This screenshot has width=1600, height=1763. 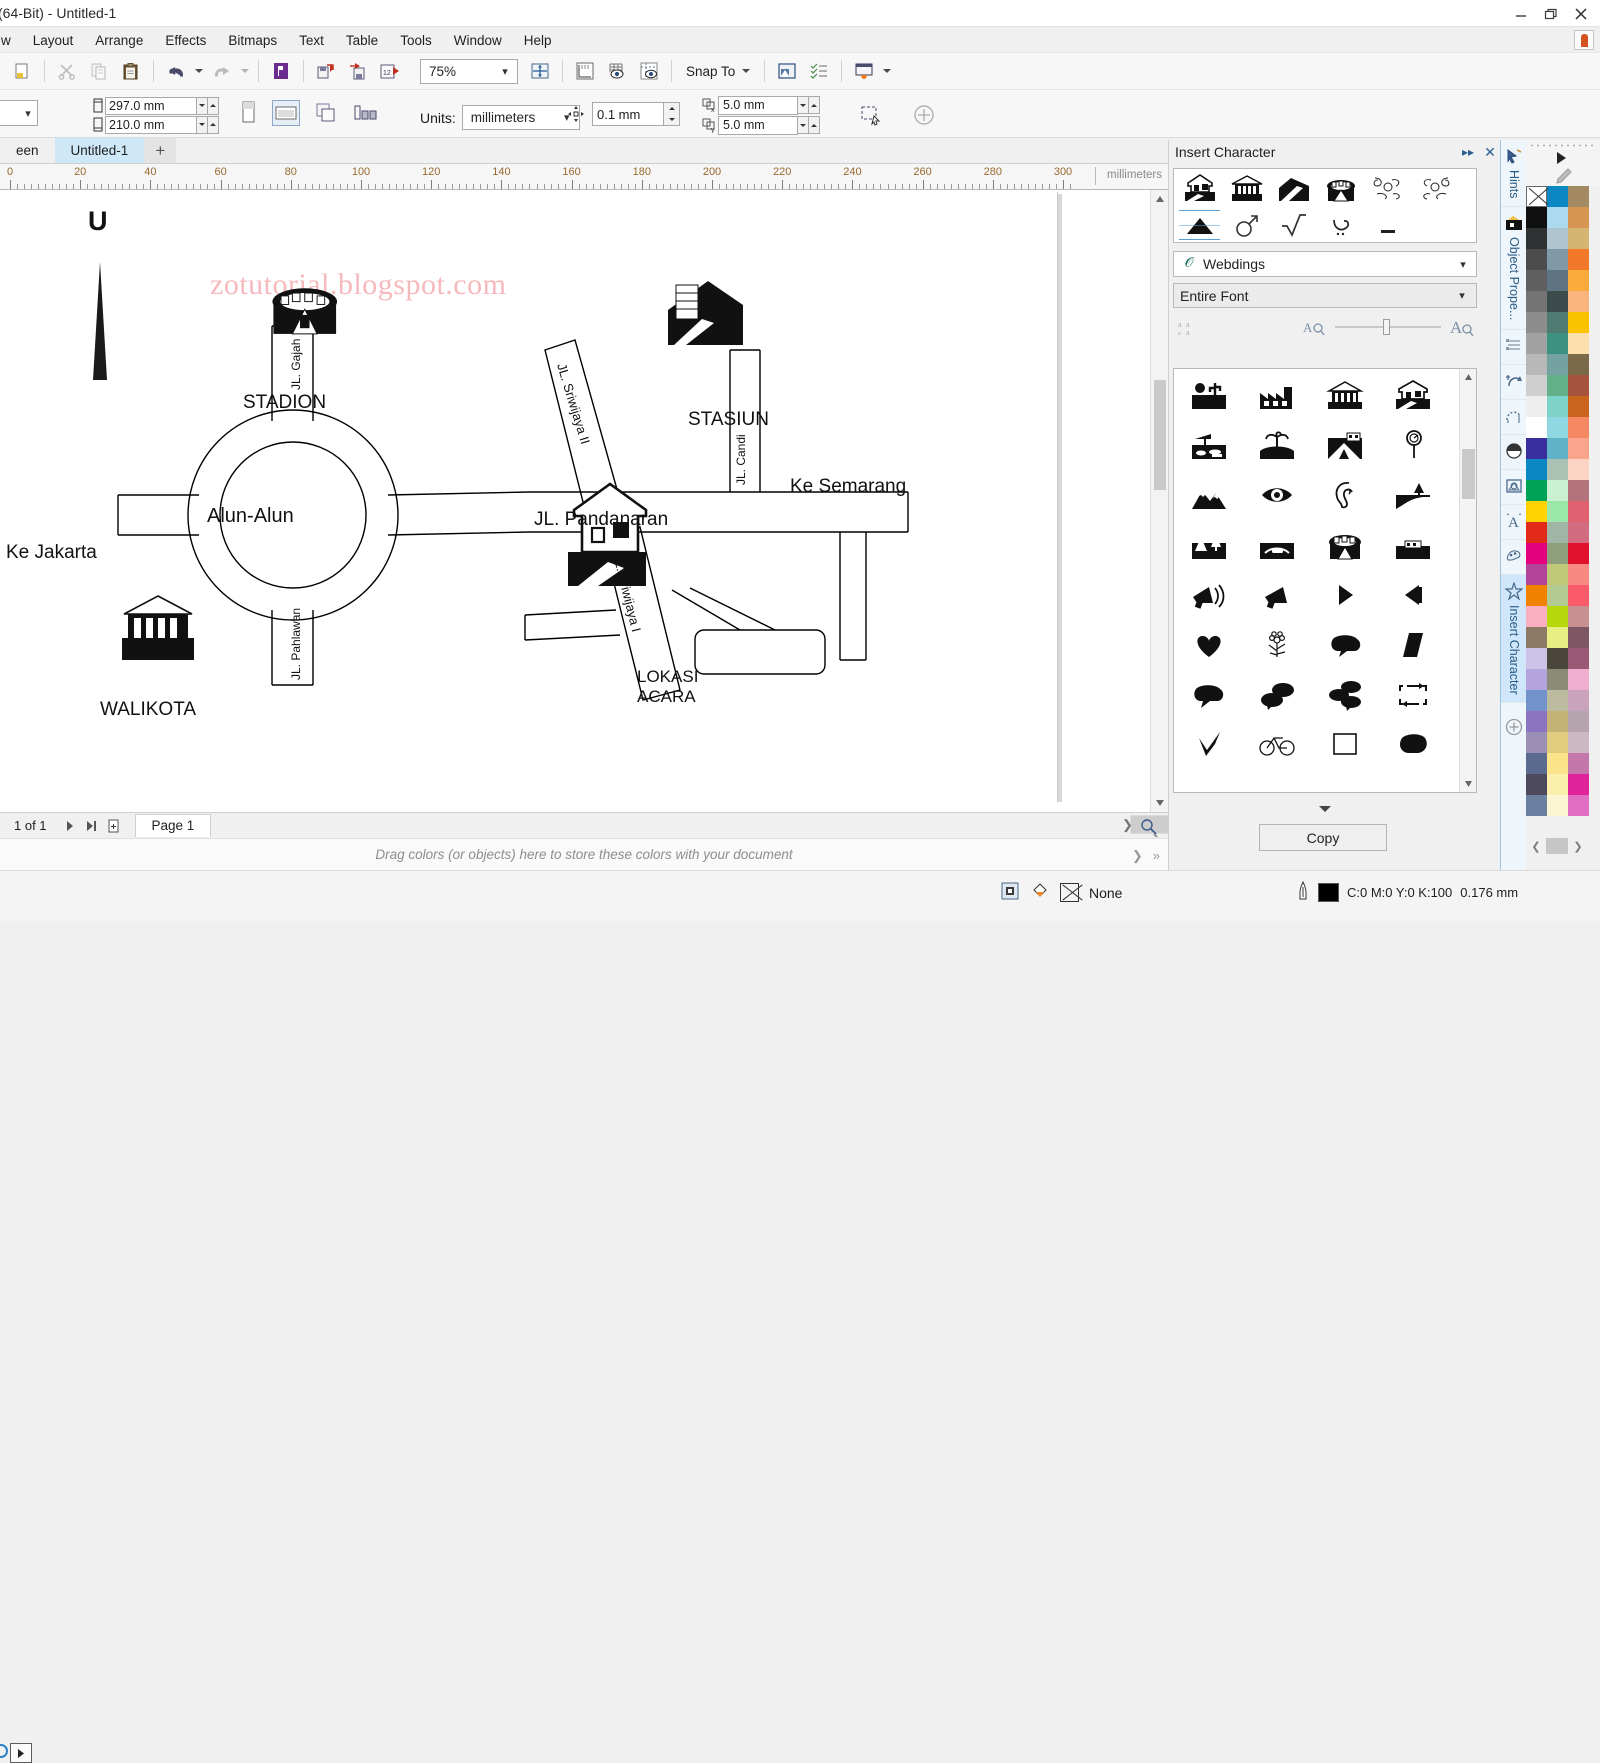 What do you see at coordinates (222, 71) in the screenshot?
I see `redo-icon` at bounding box center [222, 71].